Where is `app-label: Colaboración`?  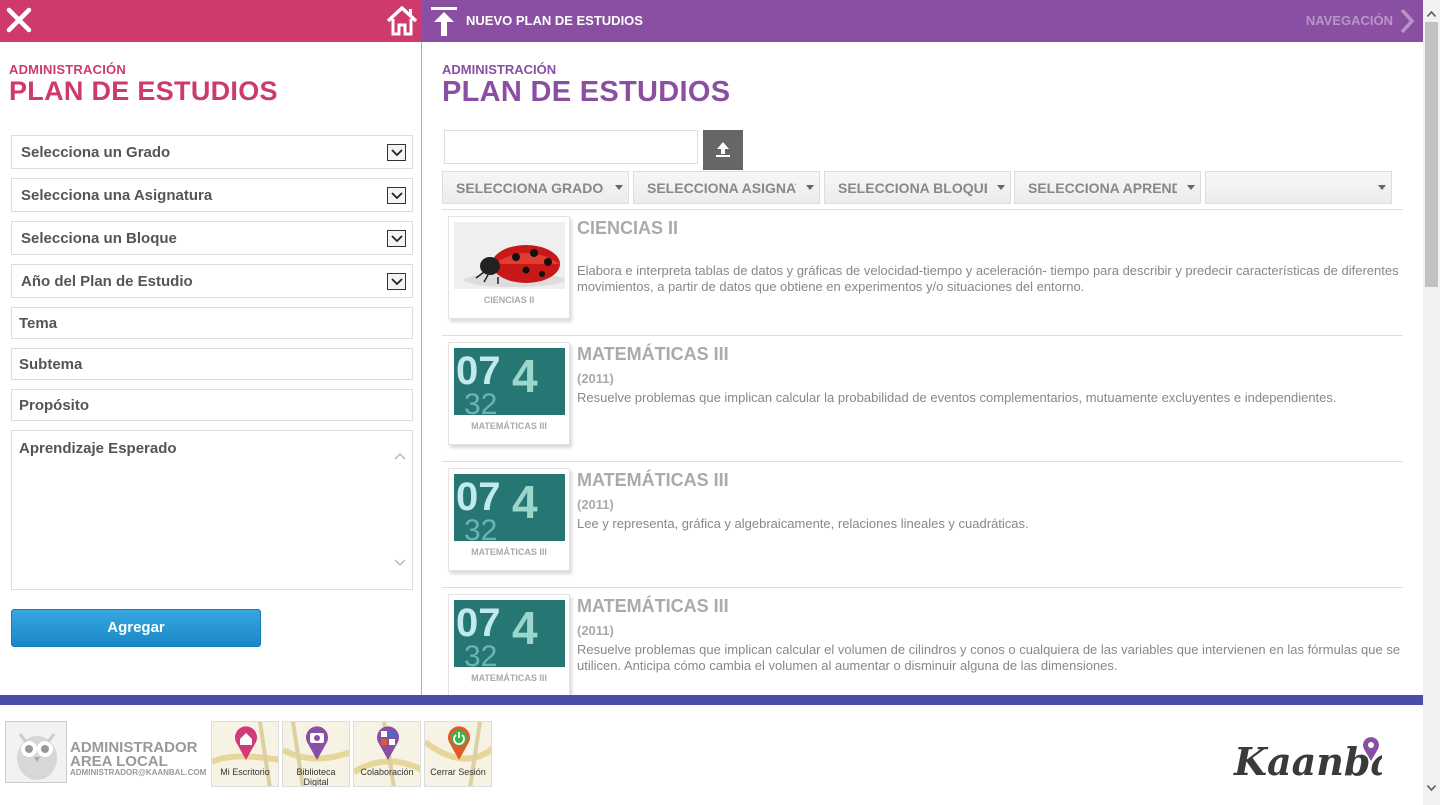 app-label: Colaboración is located at coordinates (387, 772).